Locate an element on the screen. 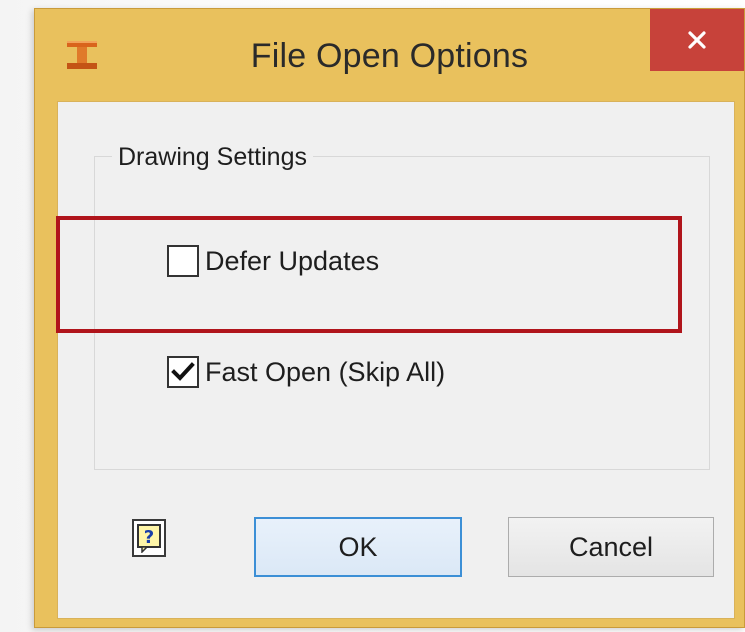 Image resolution: width=745 pixels, height=632 pixels. close-button is located at coordinates (697, 40).